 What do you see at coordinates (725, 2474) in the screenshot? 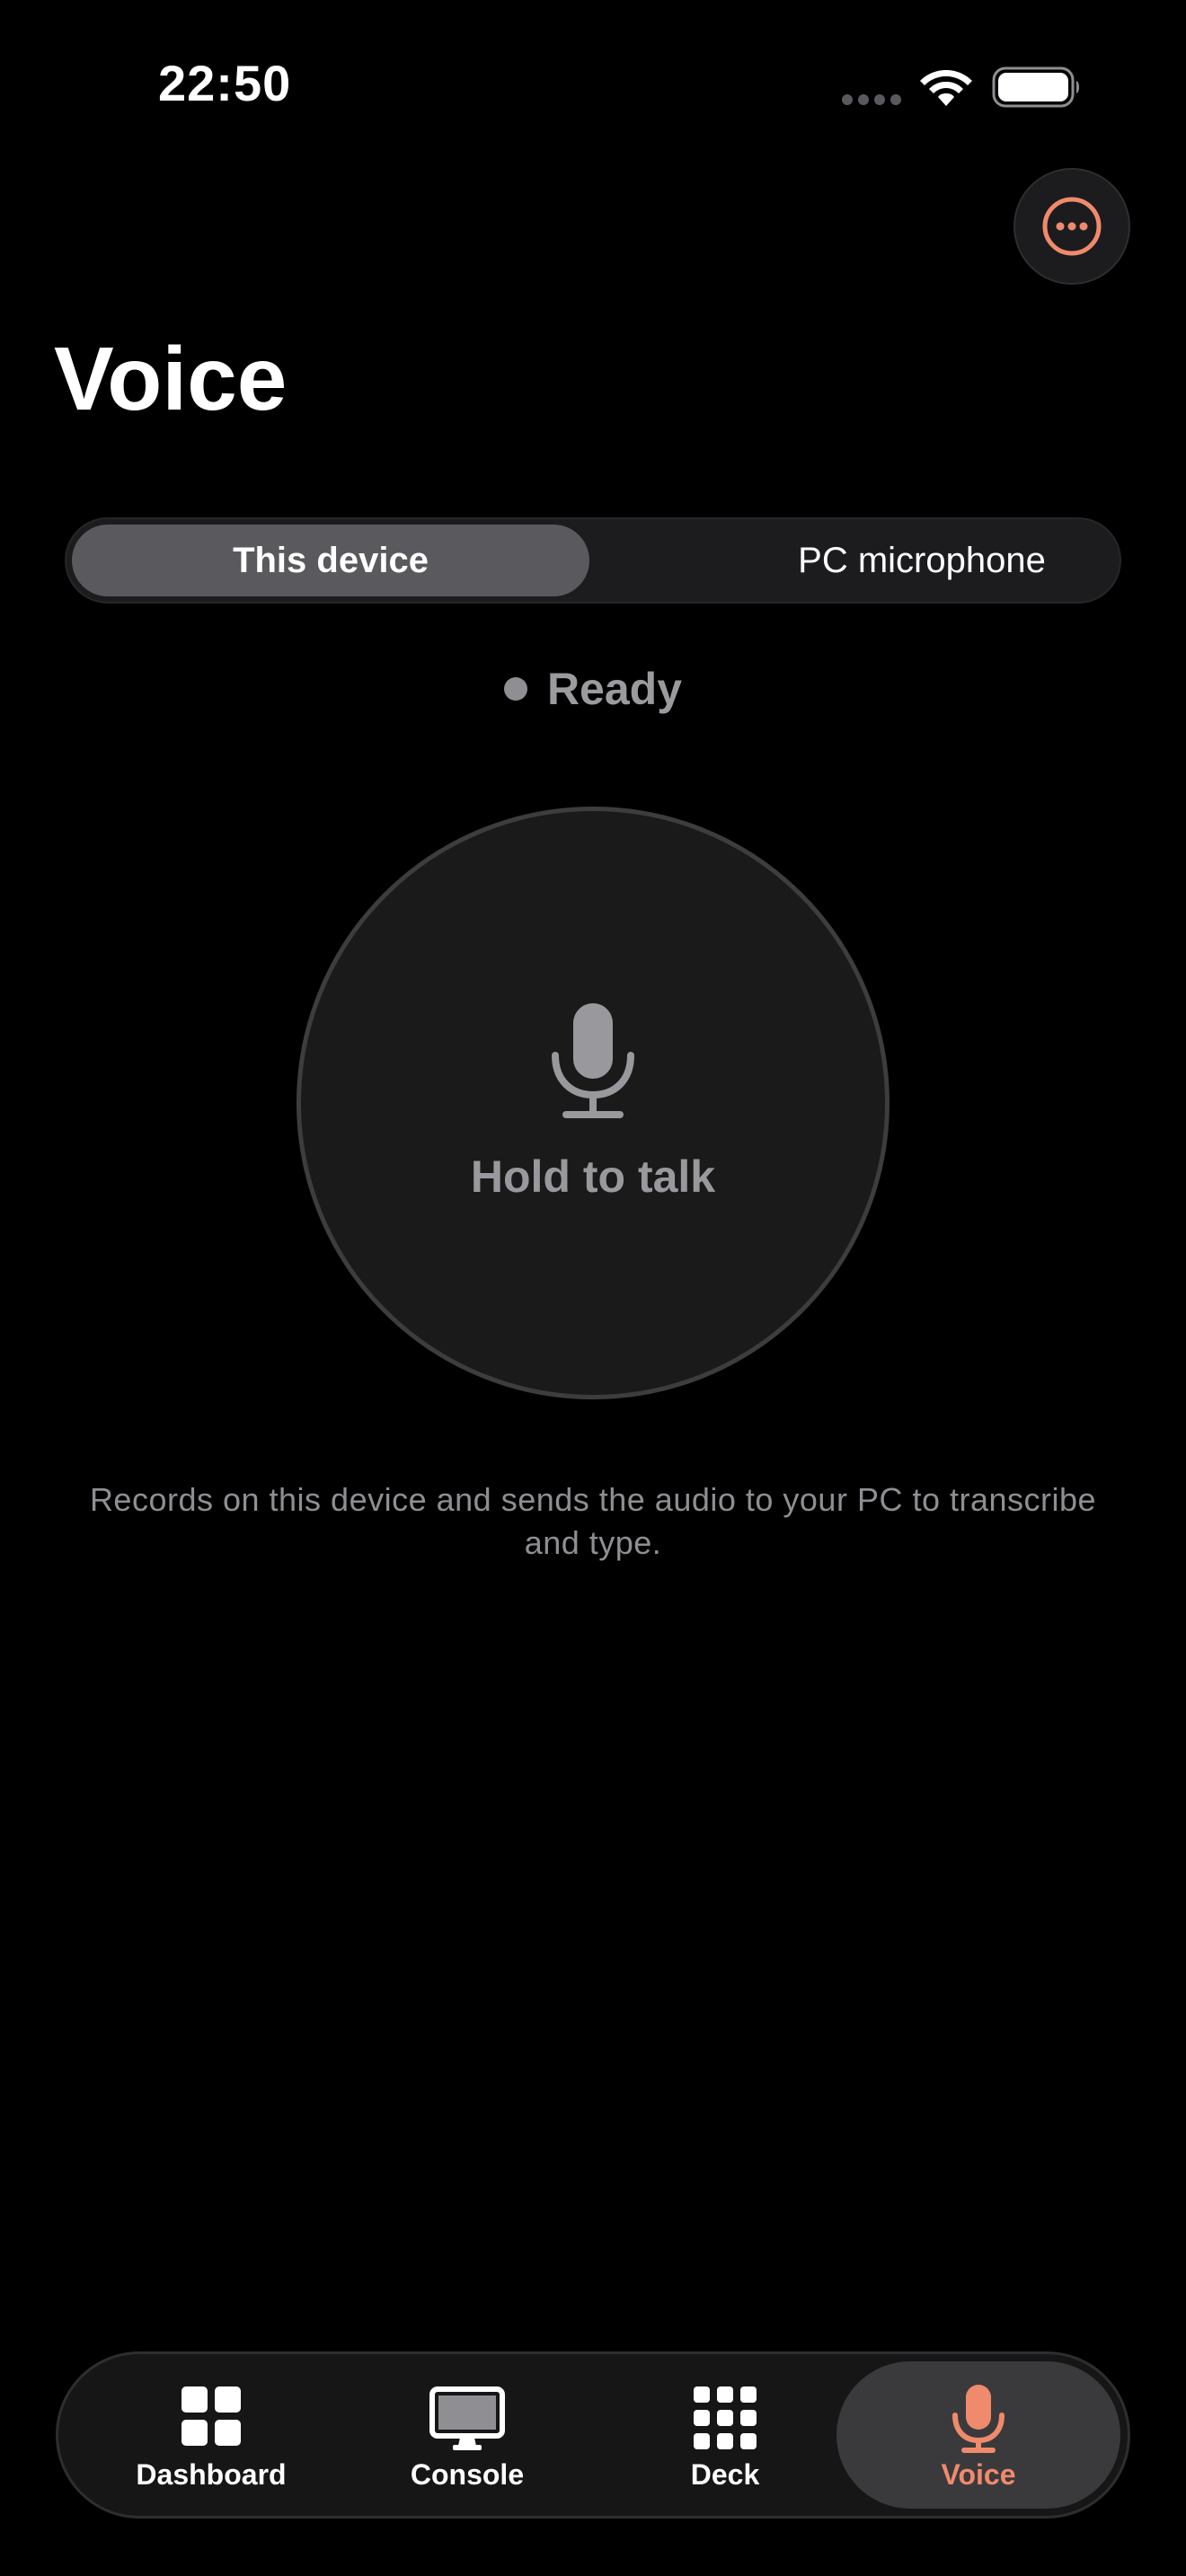
I see `tab-label-deck: Deck` at bounding box center [725, 2474].